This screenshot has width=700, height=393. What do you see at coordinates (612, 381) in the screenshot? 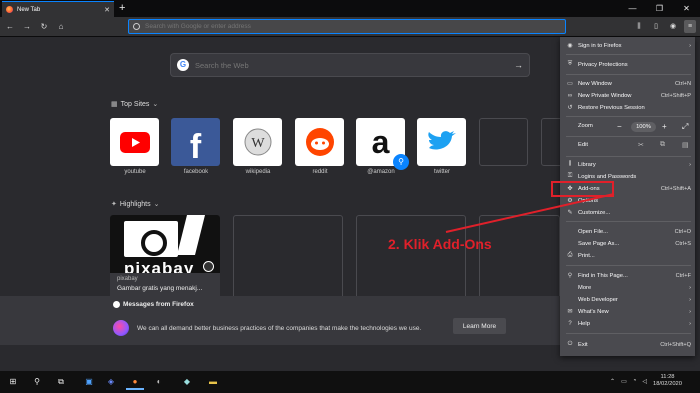
I see `tray-chevron-icon: ⌃` at bounding box center [612, 381].